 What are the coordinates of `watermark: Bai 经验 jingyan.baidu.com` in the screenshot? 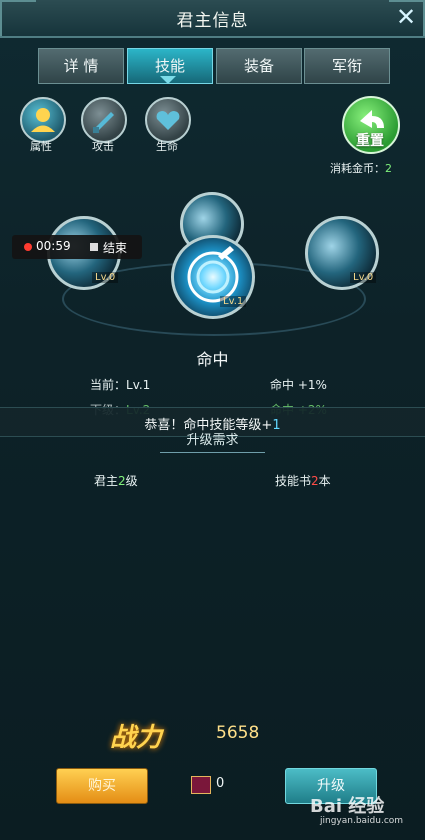 It's located at (366, 814).